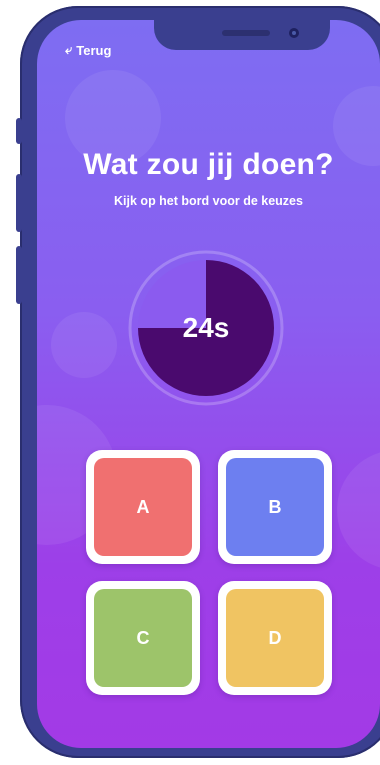  What do you see at coordinates (294, 33) in the screenshot?
I see `front-camera` at bounding box center [294, 33].